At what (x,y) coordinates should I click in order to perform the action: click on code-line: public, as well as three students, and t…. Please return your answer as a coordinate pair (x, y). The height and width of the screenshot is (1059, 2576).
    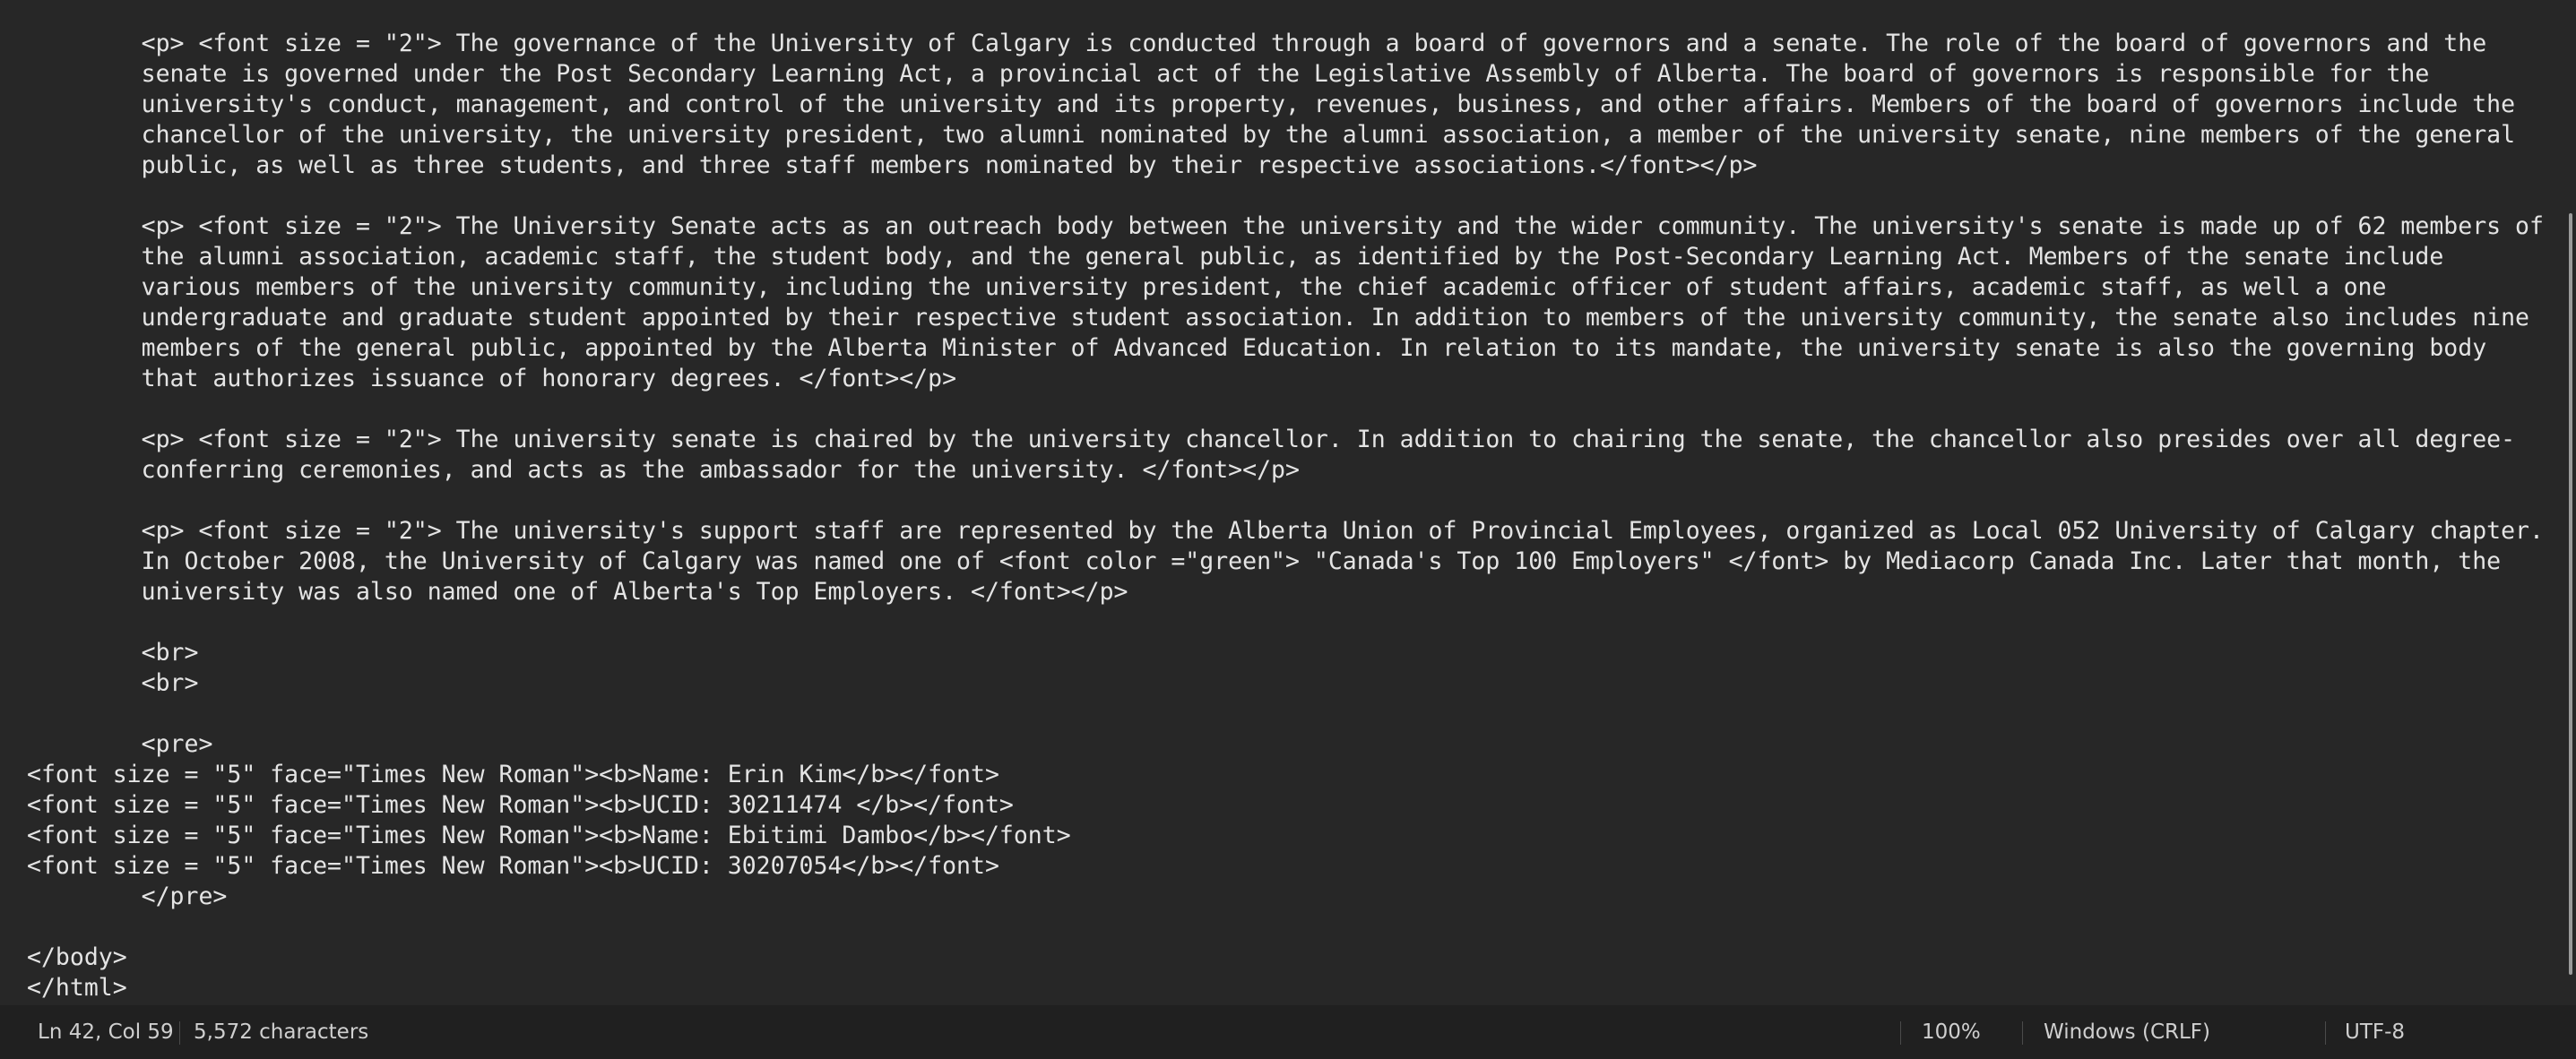
    Looking at the image, I should click on (892, 165).